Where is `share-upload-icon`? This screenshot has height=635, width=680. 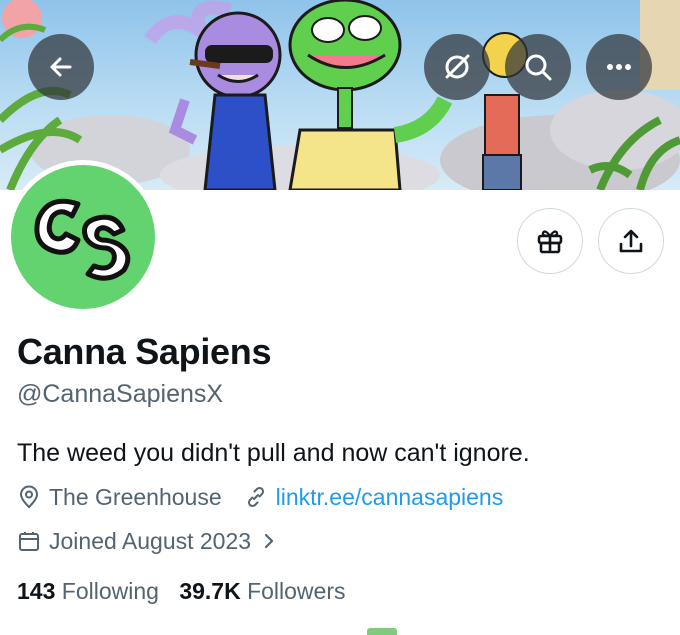
share-upload-icon is located at coordinates (631, 241).